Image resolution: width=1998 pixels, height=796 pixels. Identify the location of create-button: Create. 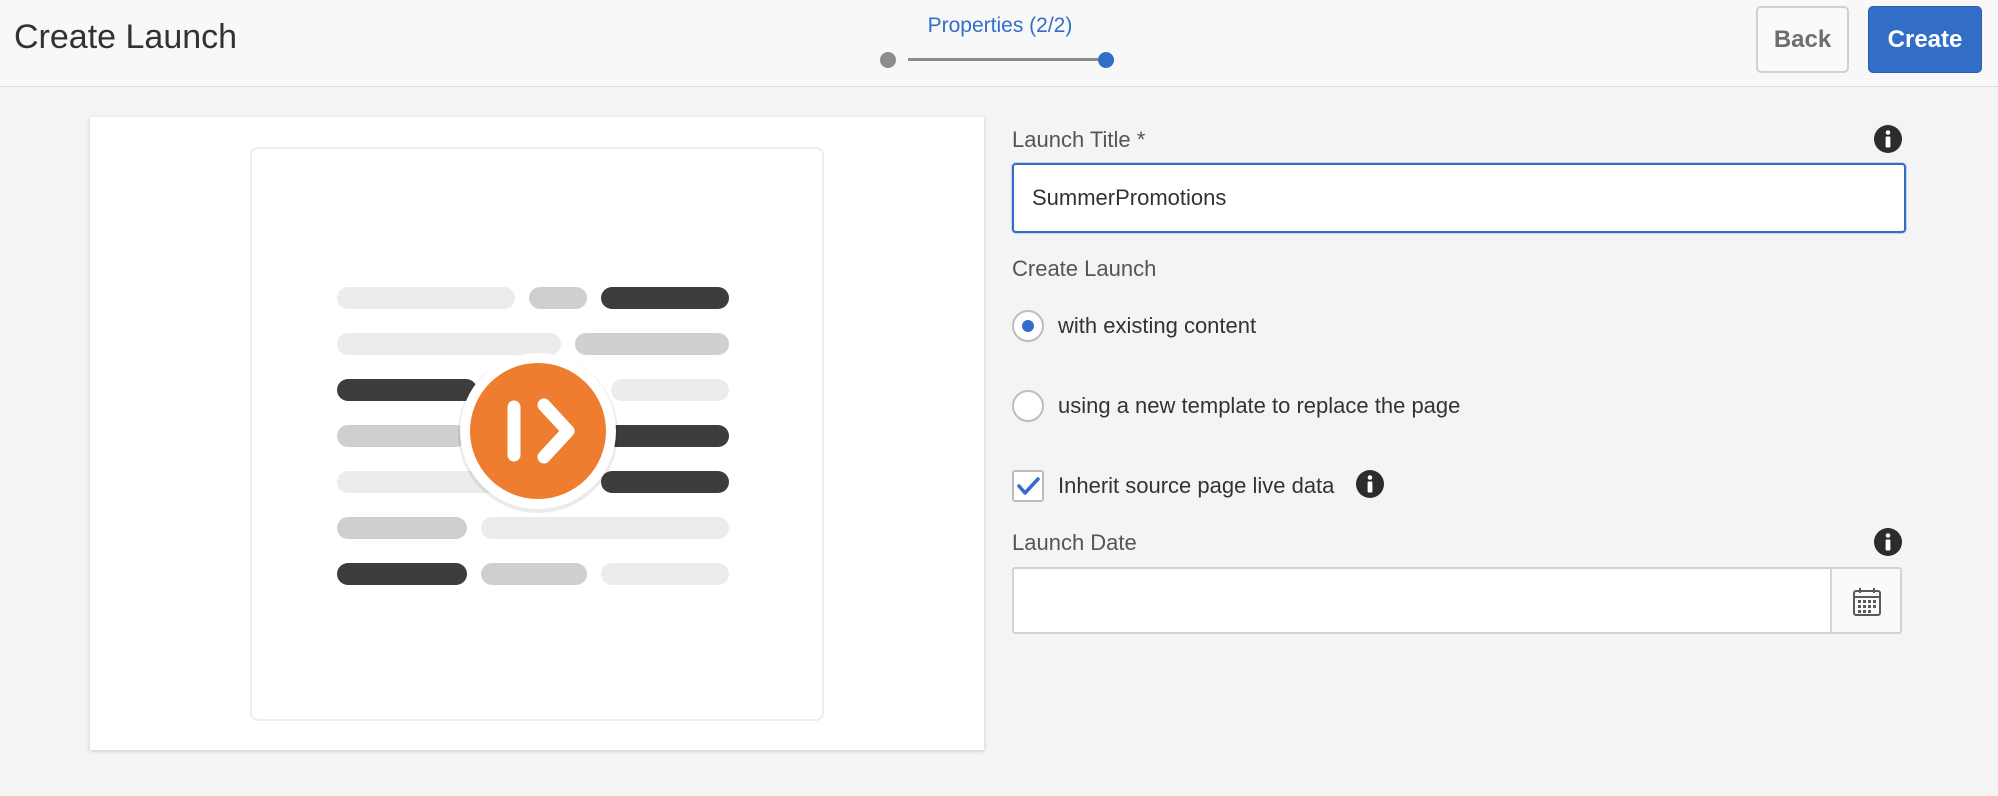
(1925, 39).